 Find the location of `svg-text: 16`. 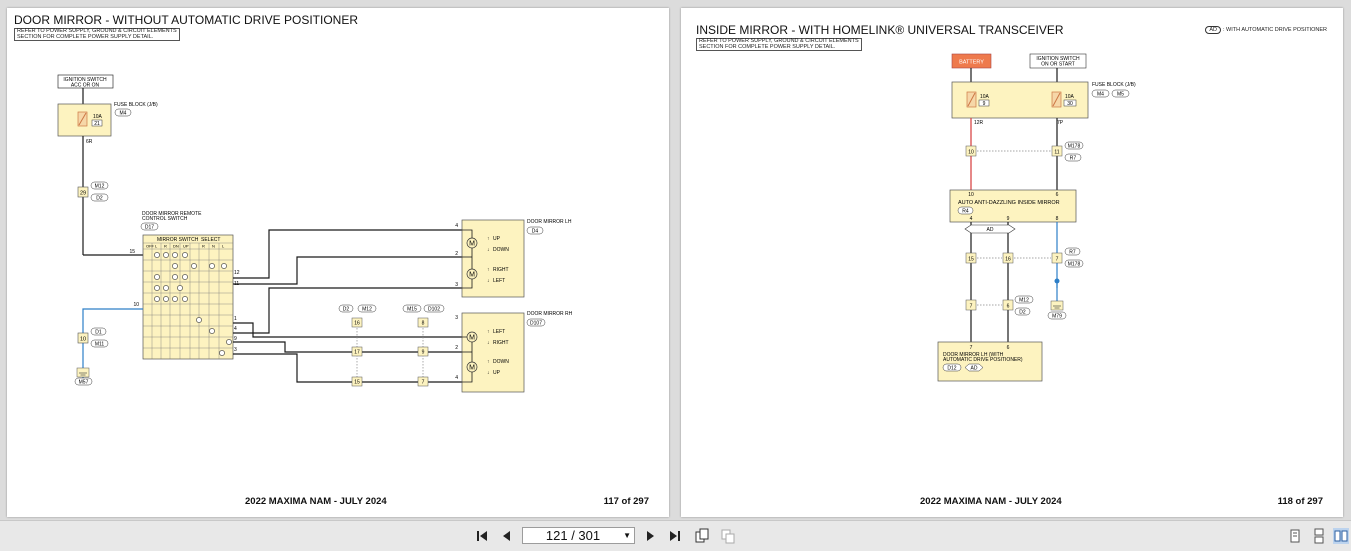

svg-text: 16 is located at coordinates (1008, 260).